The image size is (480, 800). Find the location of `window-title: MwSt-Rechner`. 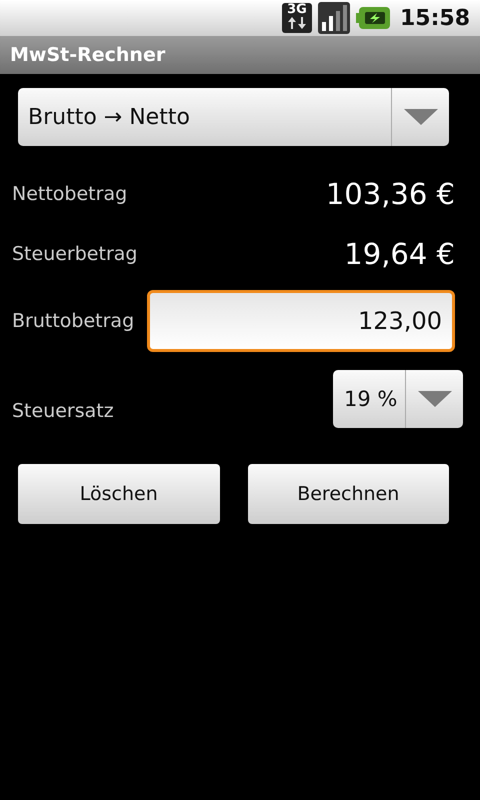

window-title: MwSt-Rechner is located at coordinates (240, 55).